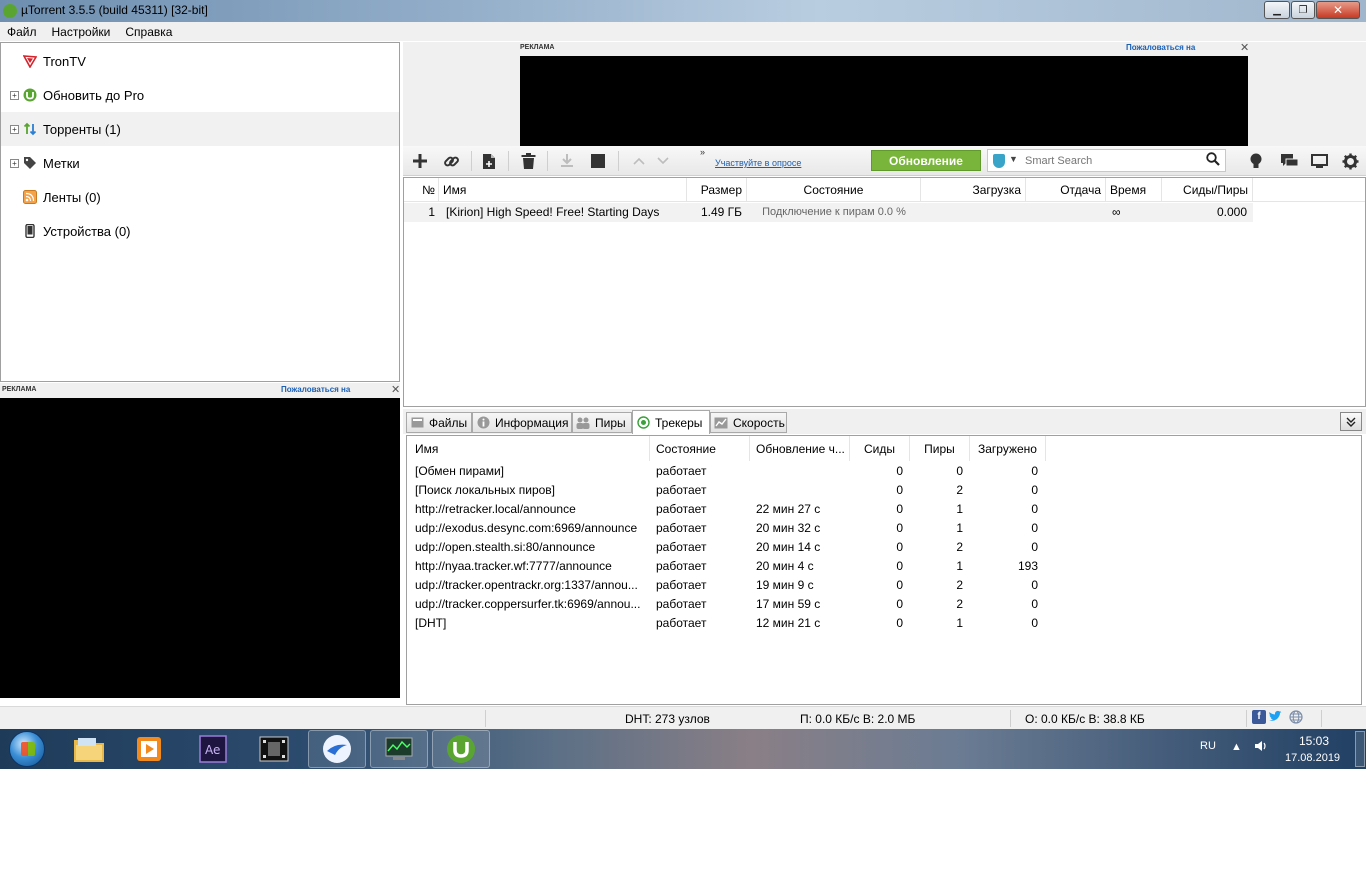  Describe the element at coordinates (522, 422) in the screenshot. I see `tab-info: Информация` at that location.